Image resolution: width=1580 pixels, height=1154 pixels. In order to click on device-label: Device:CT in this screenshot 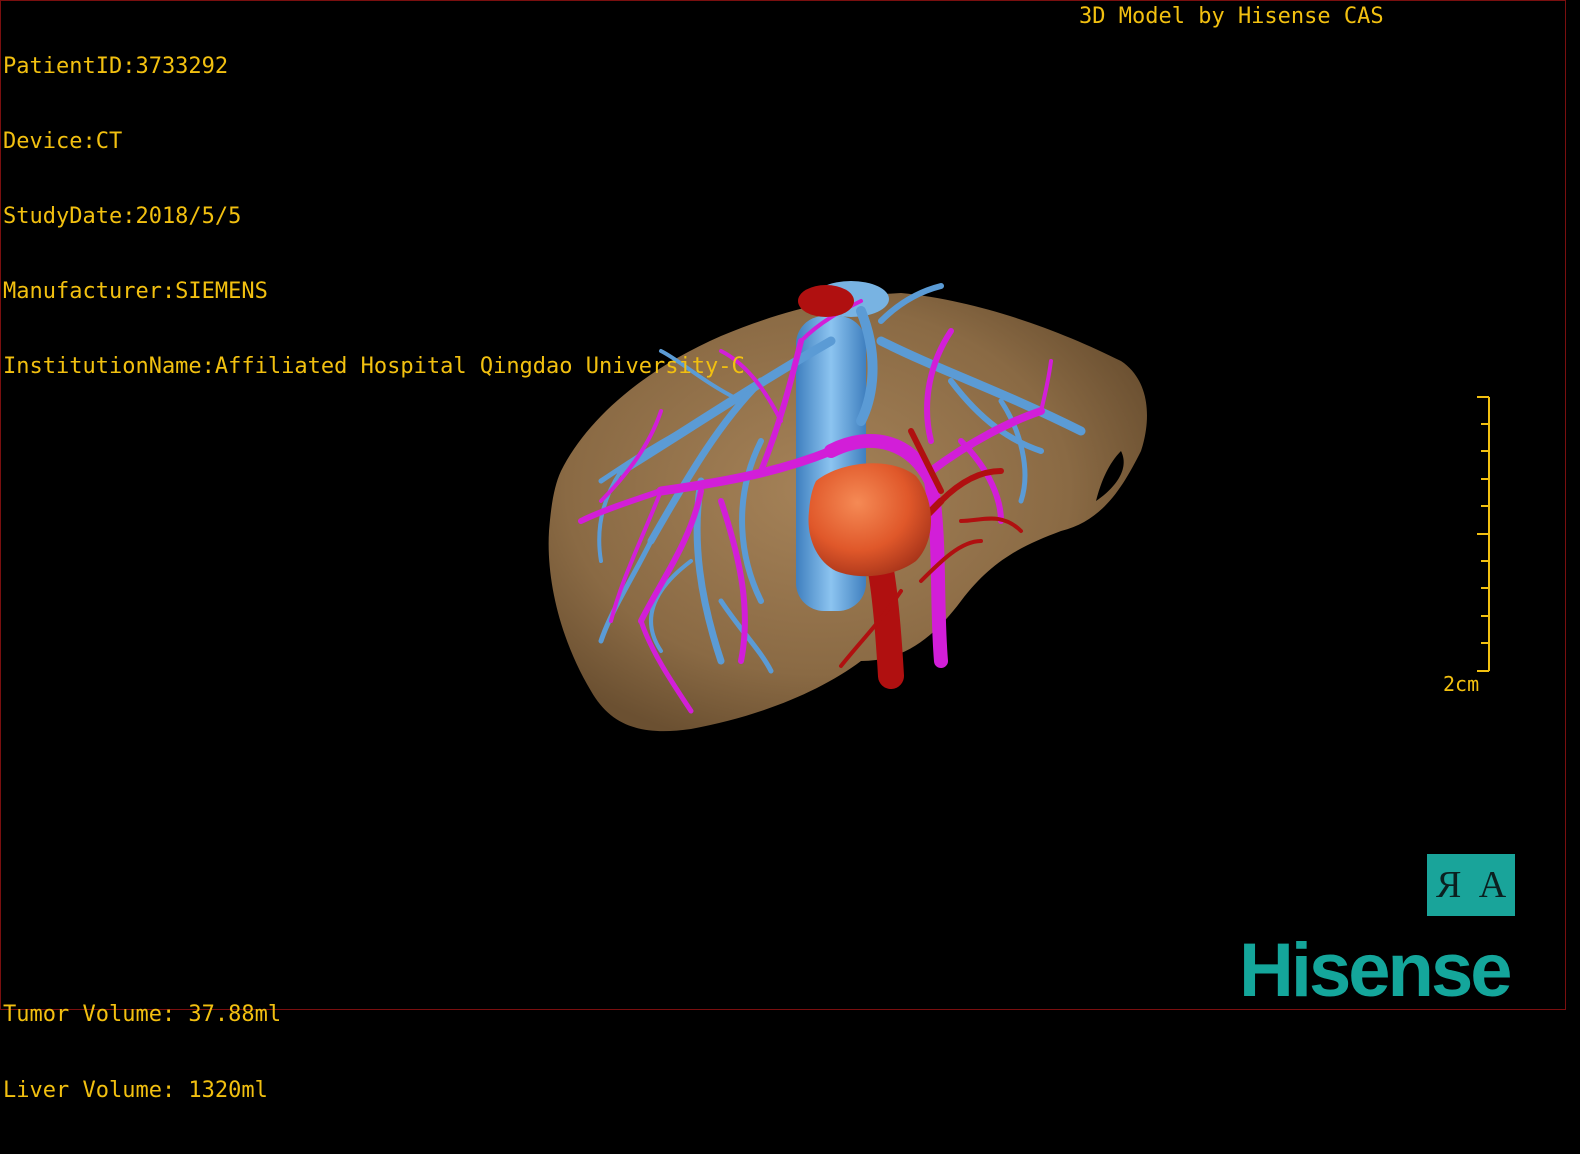, I will do `click(63, 141)`.